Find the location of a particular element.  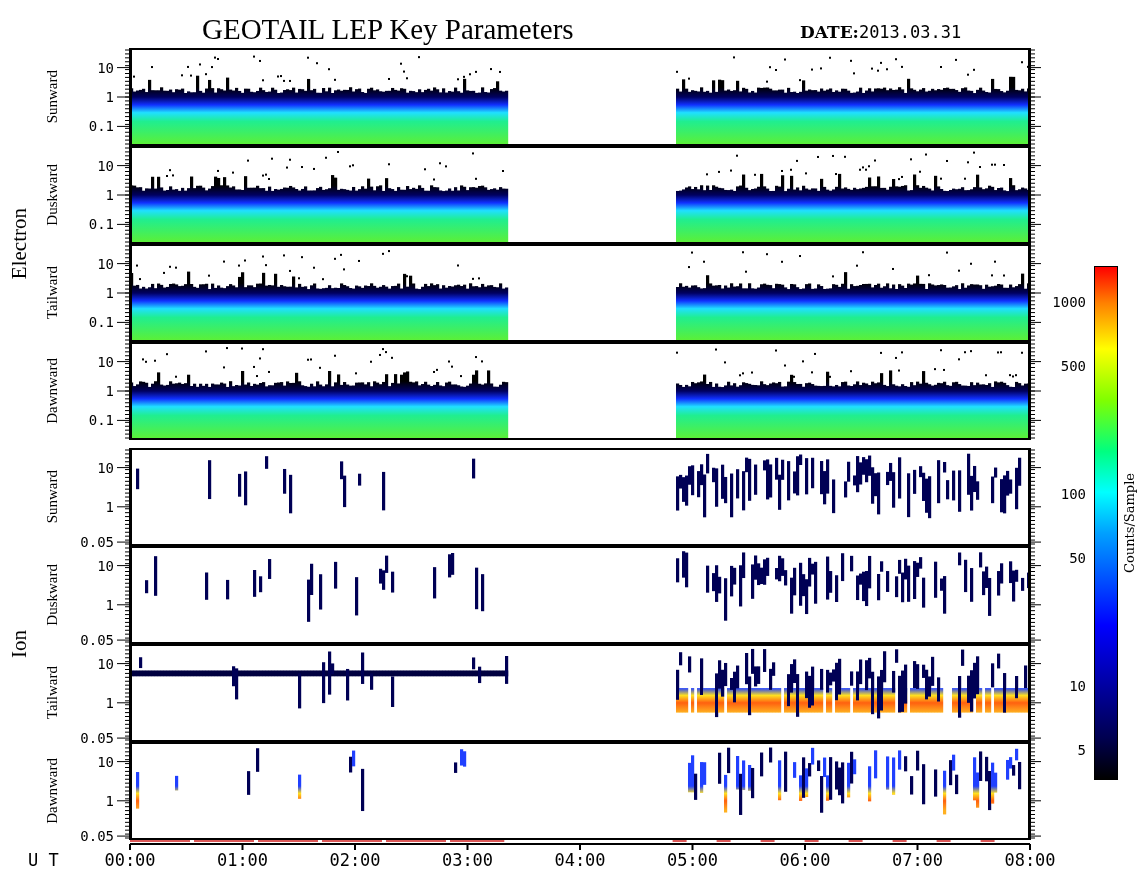

colorbar-tick-label: 50 is located at coordinates (1077, 557).